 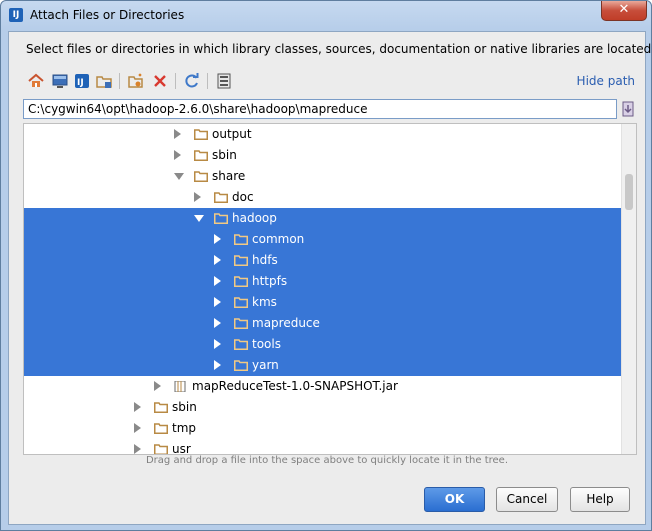 What do you see at coordinates (322, 323) in the screenshot?
I see `tree-row: mapreduce` at bounding box center [322, 323].